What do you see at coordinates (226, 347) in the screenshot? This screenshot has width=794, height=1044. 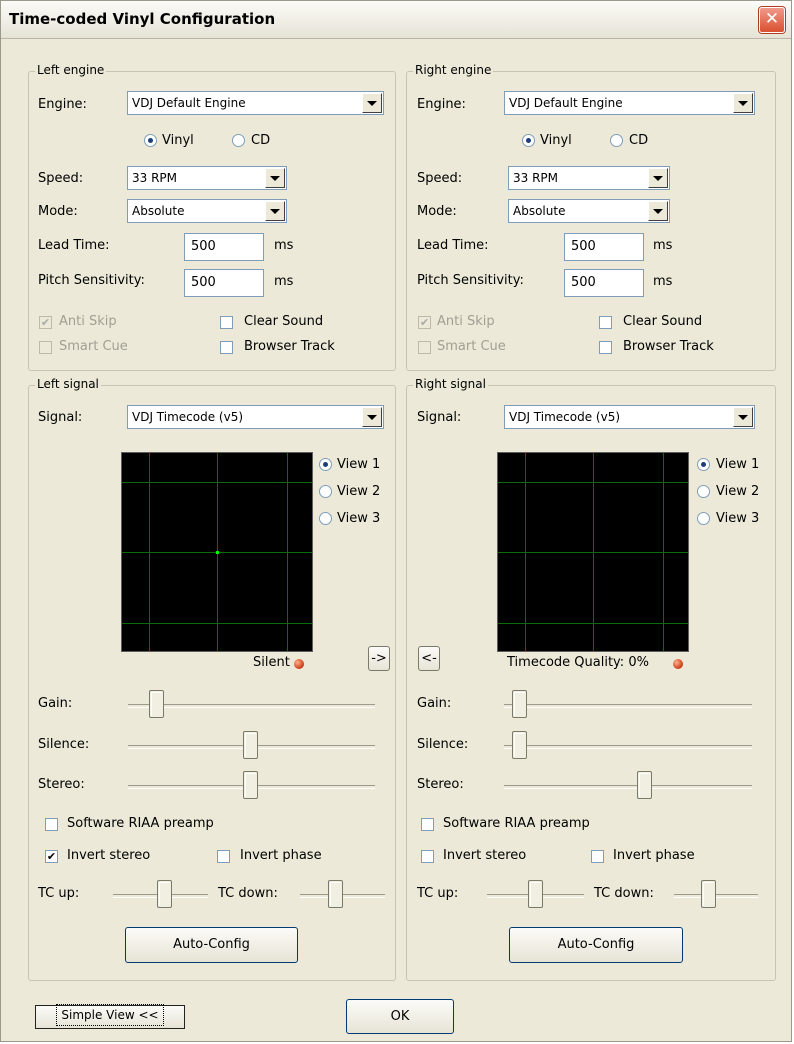 I see `left-browser-track-checkbox` at bounding box center [226, 347].